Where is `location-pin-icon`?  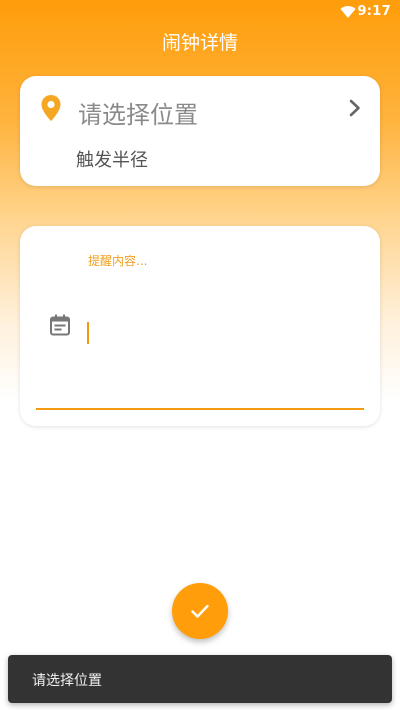
location-pin-icon is located at coordinates (51, 108).